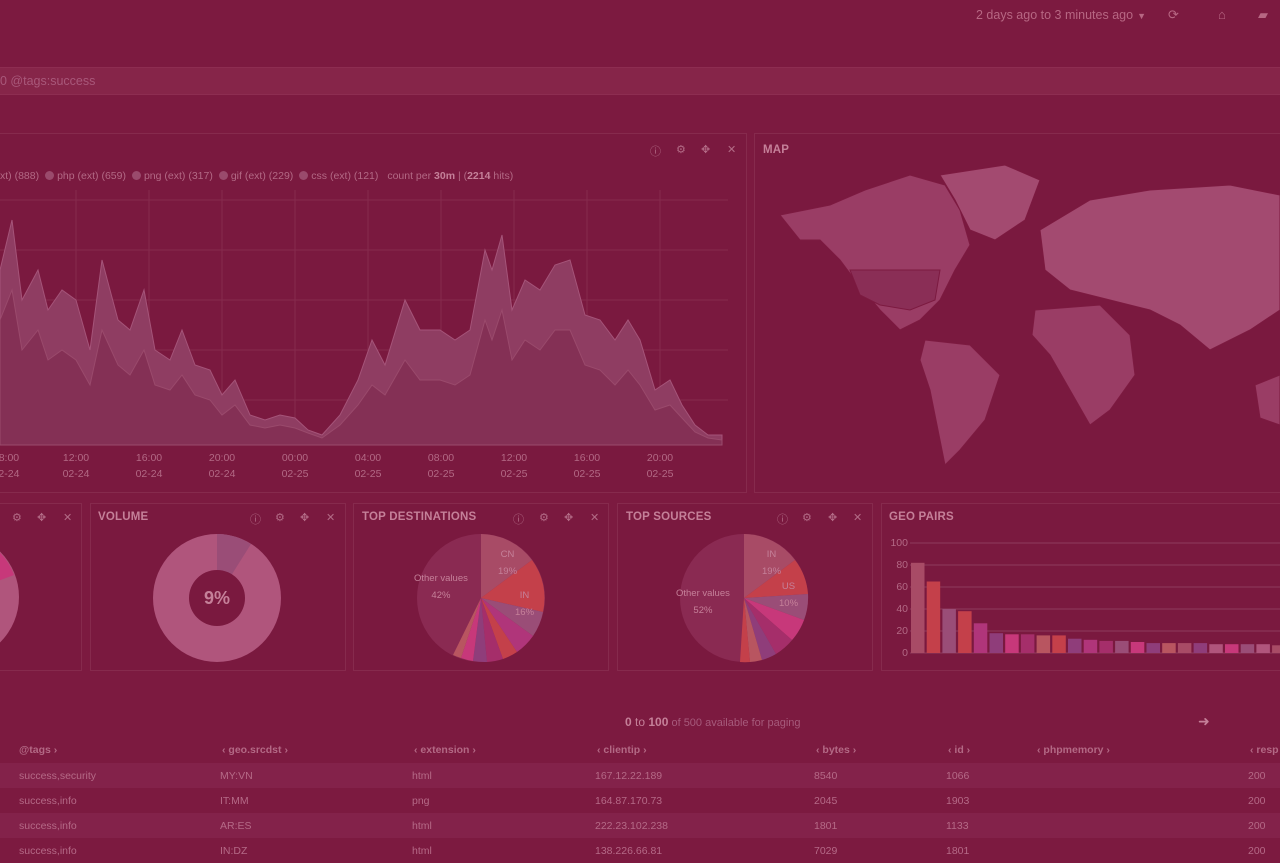 The image size is (1280, 863). I want to click on interval-value: 30m, so click(445, 176).